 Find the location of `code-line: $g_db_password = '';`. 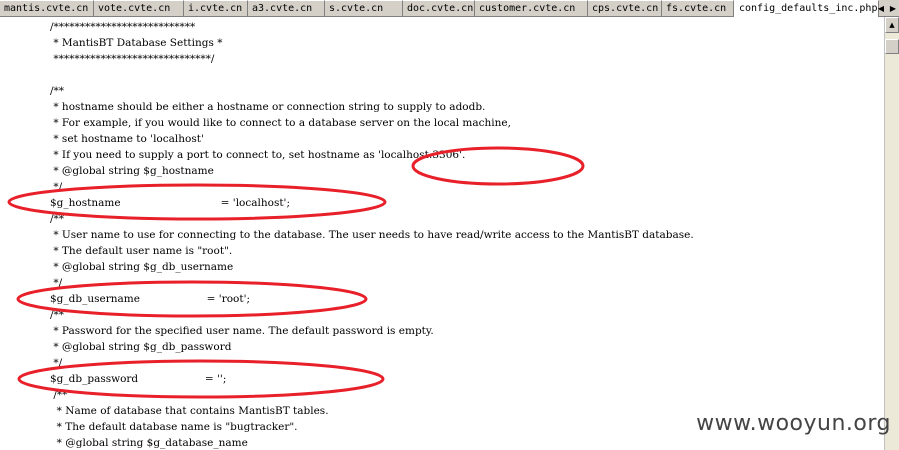

code-line: $g_db_password = ''; is located at coordinates (138, 379).